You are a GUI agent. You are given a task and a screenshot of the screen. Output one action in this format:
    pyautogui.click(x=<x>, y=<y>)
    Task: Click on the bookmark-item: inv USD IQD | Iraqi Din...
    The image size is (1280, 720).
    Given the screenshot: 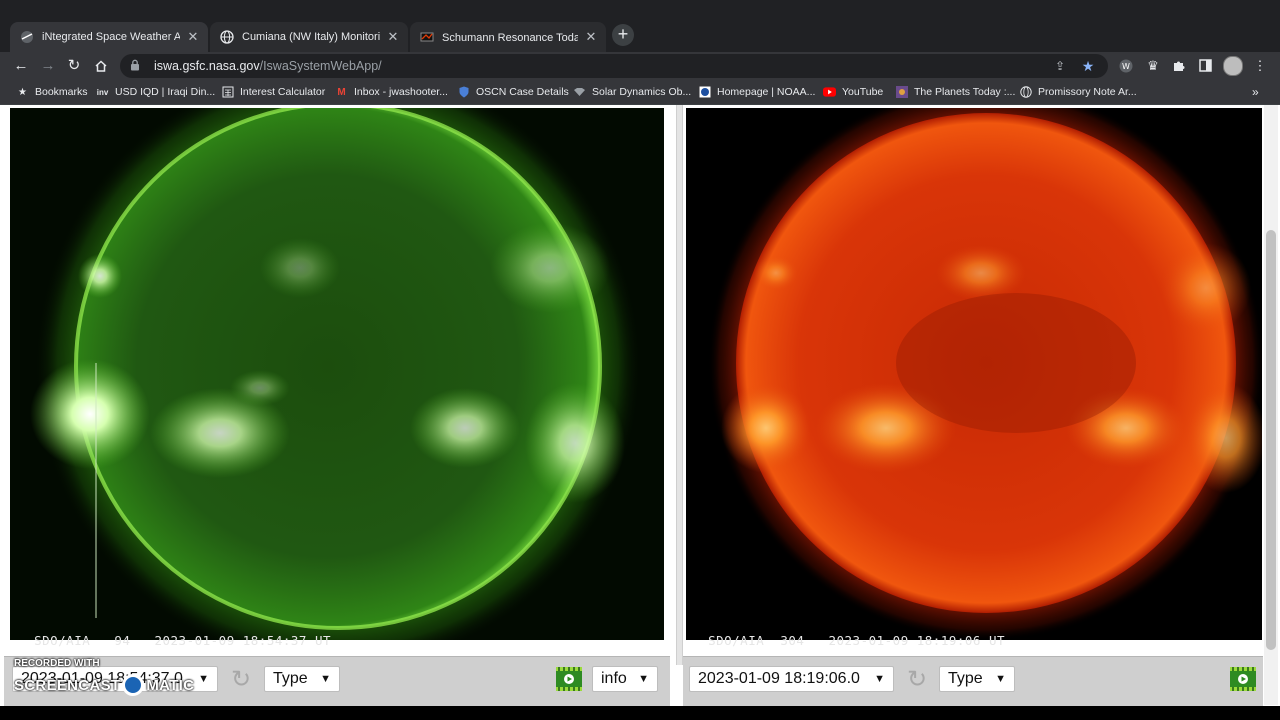 What is the action you would take?
    pyautogui.click(x=155, y=92)
    